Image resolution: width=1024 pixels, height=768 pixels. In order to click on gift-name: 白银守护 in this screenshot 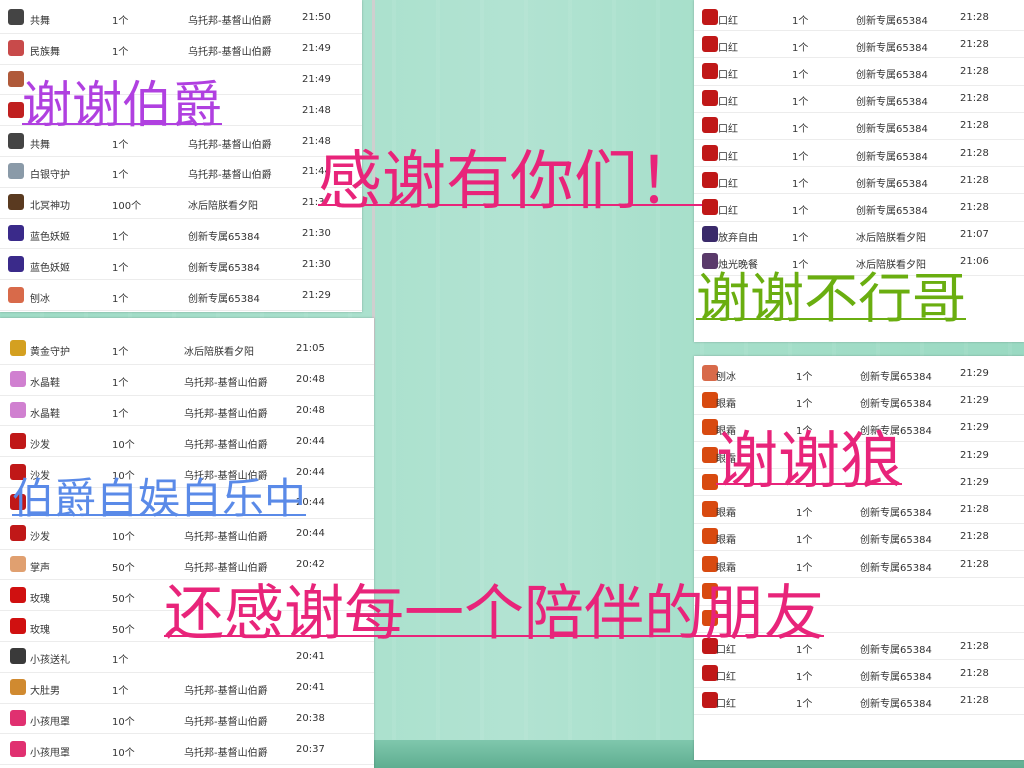, I will do `click(50, 176)`.